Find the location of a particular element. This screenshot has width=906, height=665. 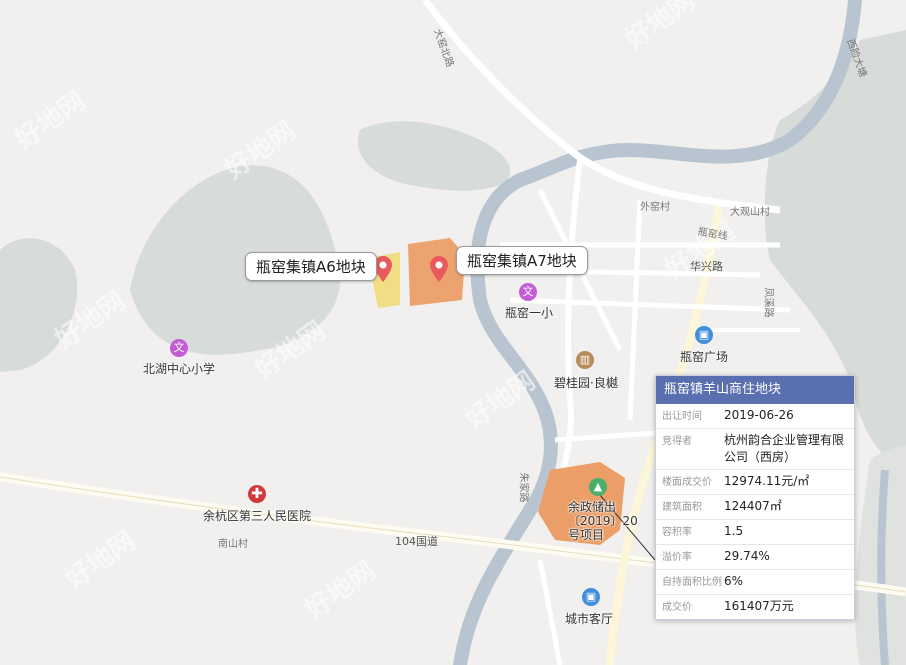

poi-label-residence: 碧桂园·良樾 is located at coordinates (586, 382).